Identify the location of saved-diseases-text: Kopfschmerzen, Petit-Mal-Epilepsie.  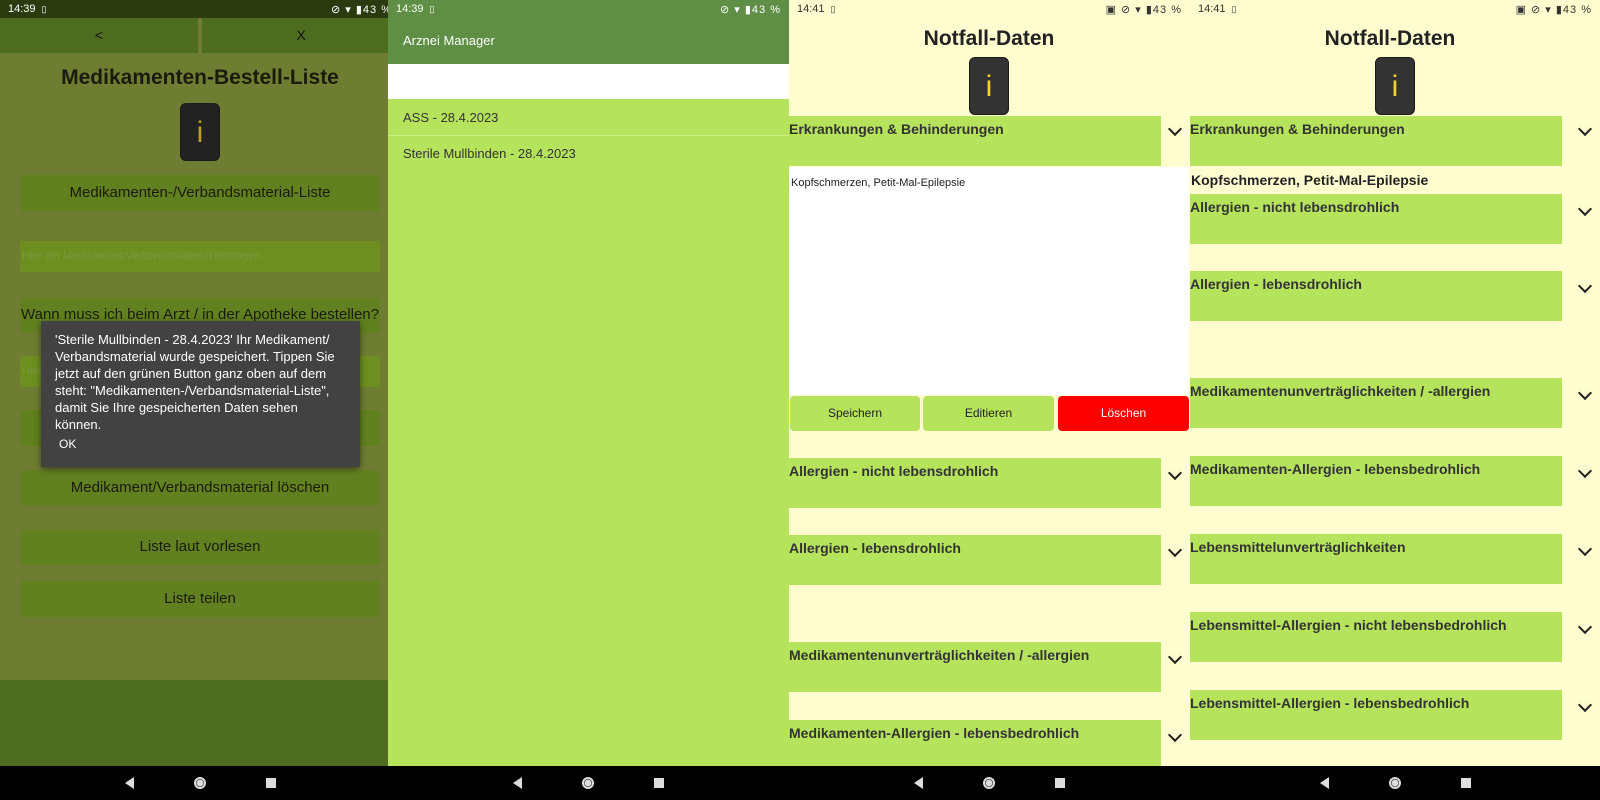
(1310, 180).